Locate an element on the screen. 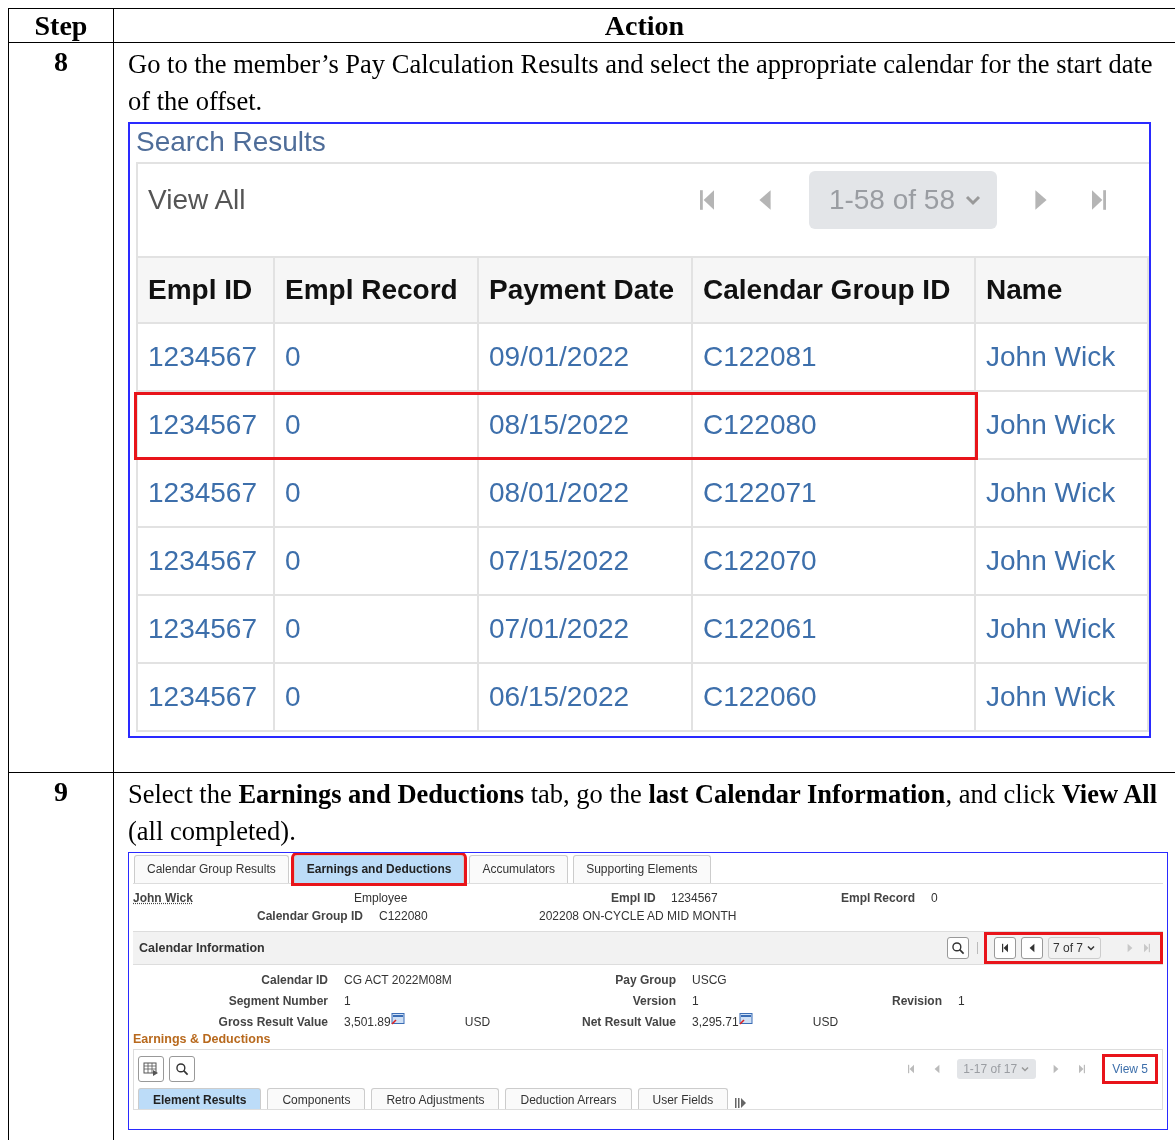 The height and width of the screenshot is (1140, 1175). section-title: Calendar Information is located at coordinates (202, 948).